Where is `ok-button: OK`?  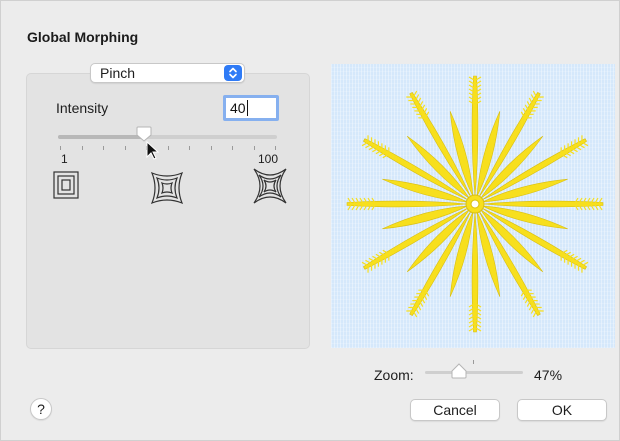 ok-button: OK is located at coordinates (562, 410).